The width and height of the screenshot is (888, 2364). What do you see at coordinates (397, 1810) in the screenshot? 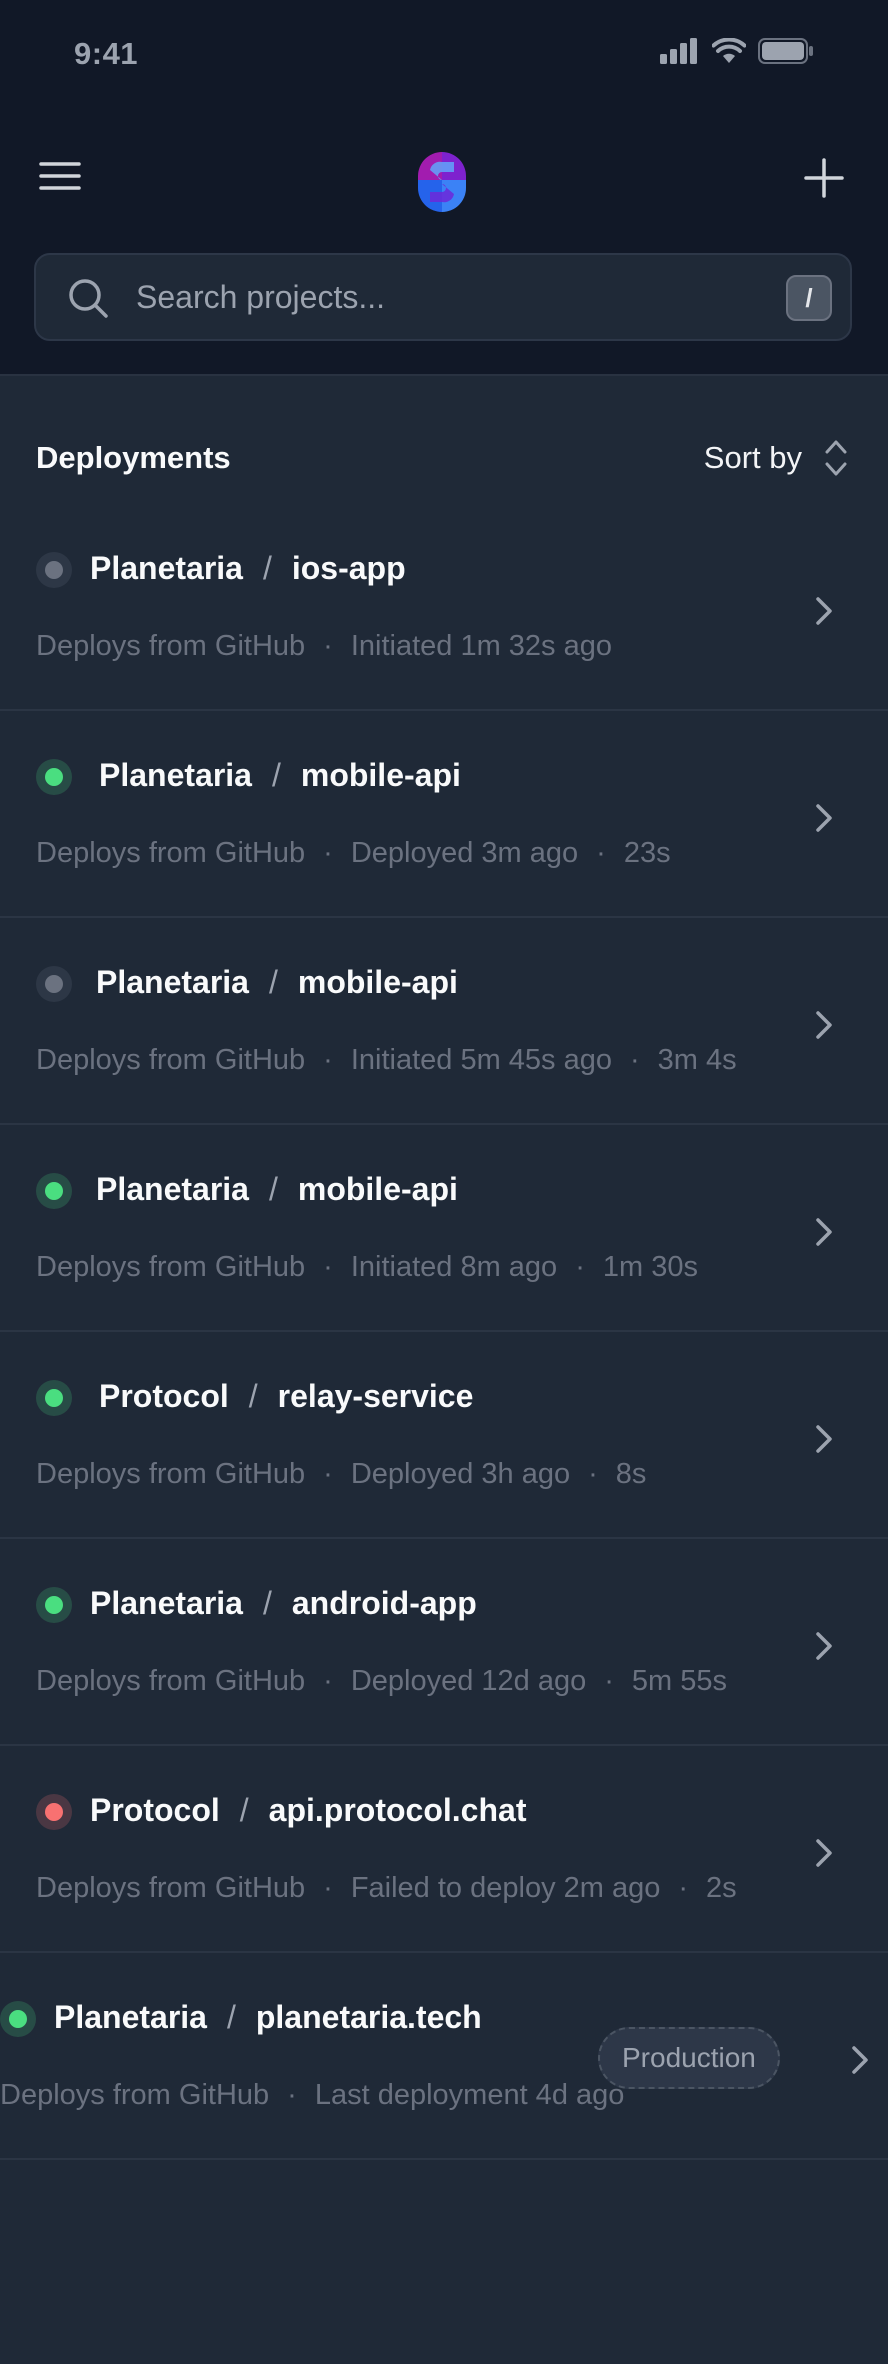
I see `repo-name: api.protocol.chat` at bounding box center [397, 1810].